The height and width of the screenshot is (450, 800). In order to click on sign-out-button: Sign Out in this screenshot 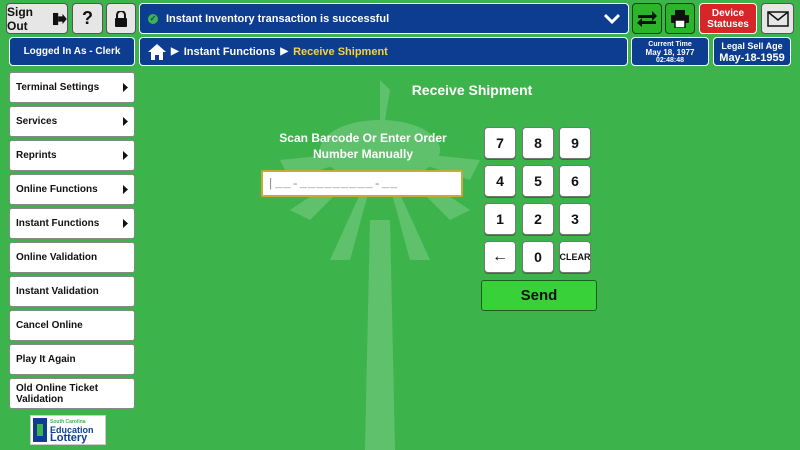, I will do `click(37, 18)`.